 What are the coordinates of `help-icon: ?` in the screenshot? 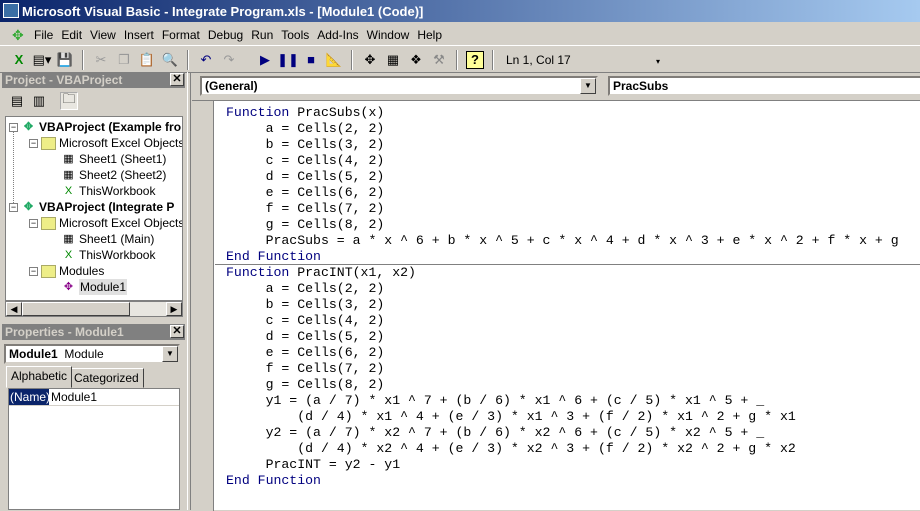 It's located at (475, 59).